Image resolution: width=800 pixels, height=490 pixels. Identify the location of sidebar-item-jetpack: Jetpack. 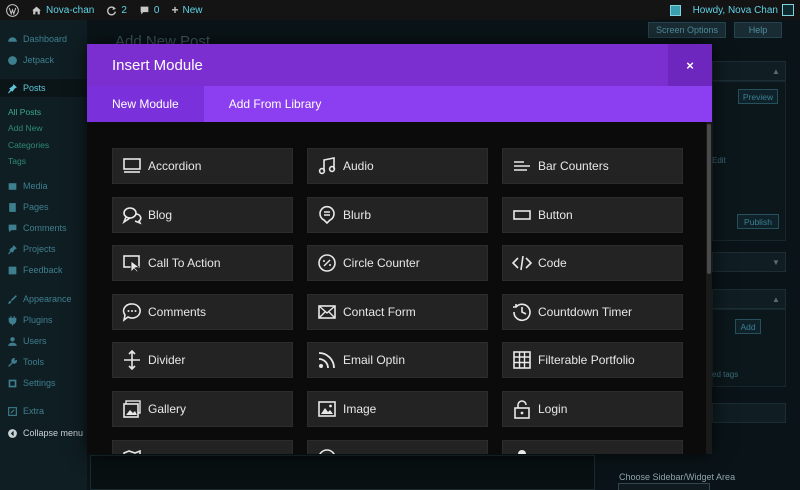
(43, 60).